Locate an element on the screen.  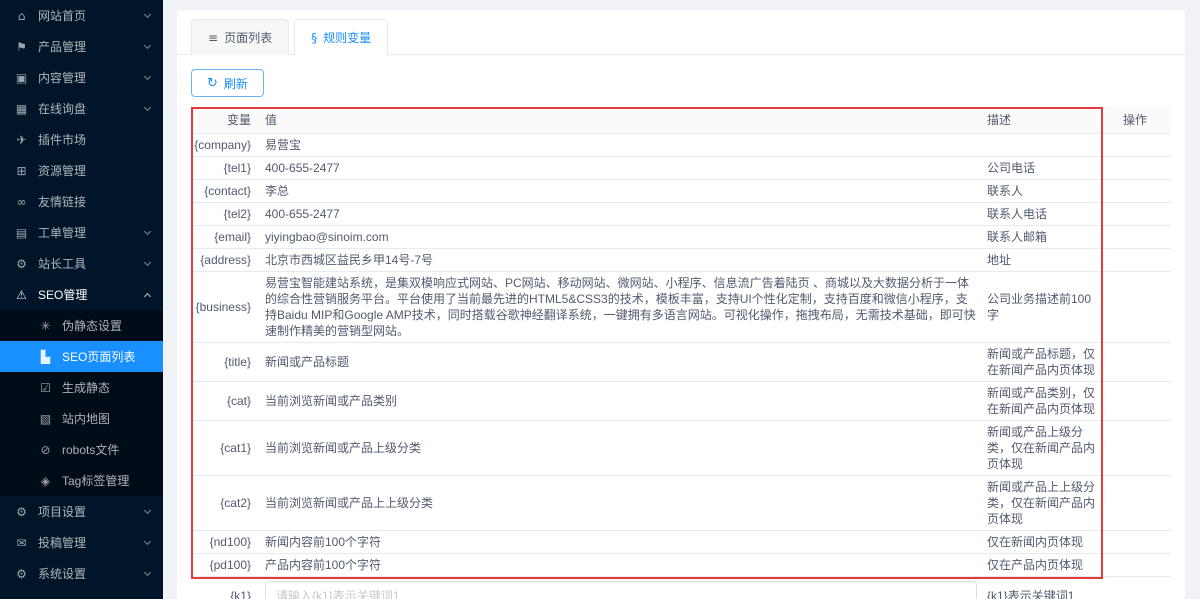
variable-cell: {cat2} is located at coordinates (235, 503).